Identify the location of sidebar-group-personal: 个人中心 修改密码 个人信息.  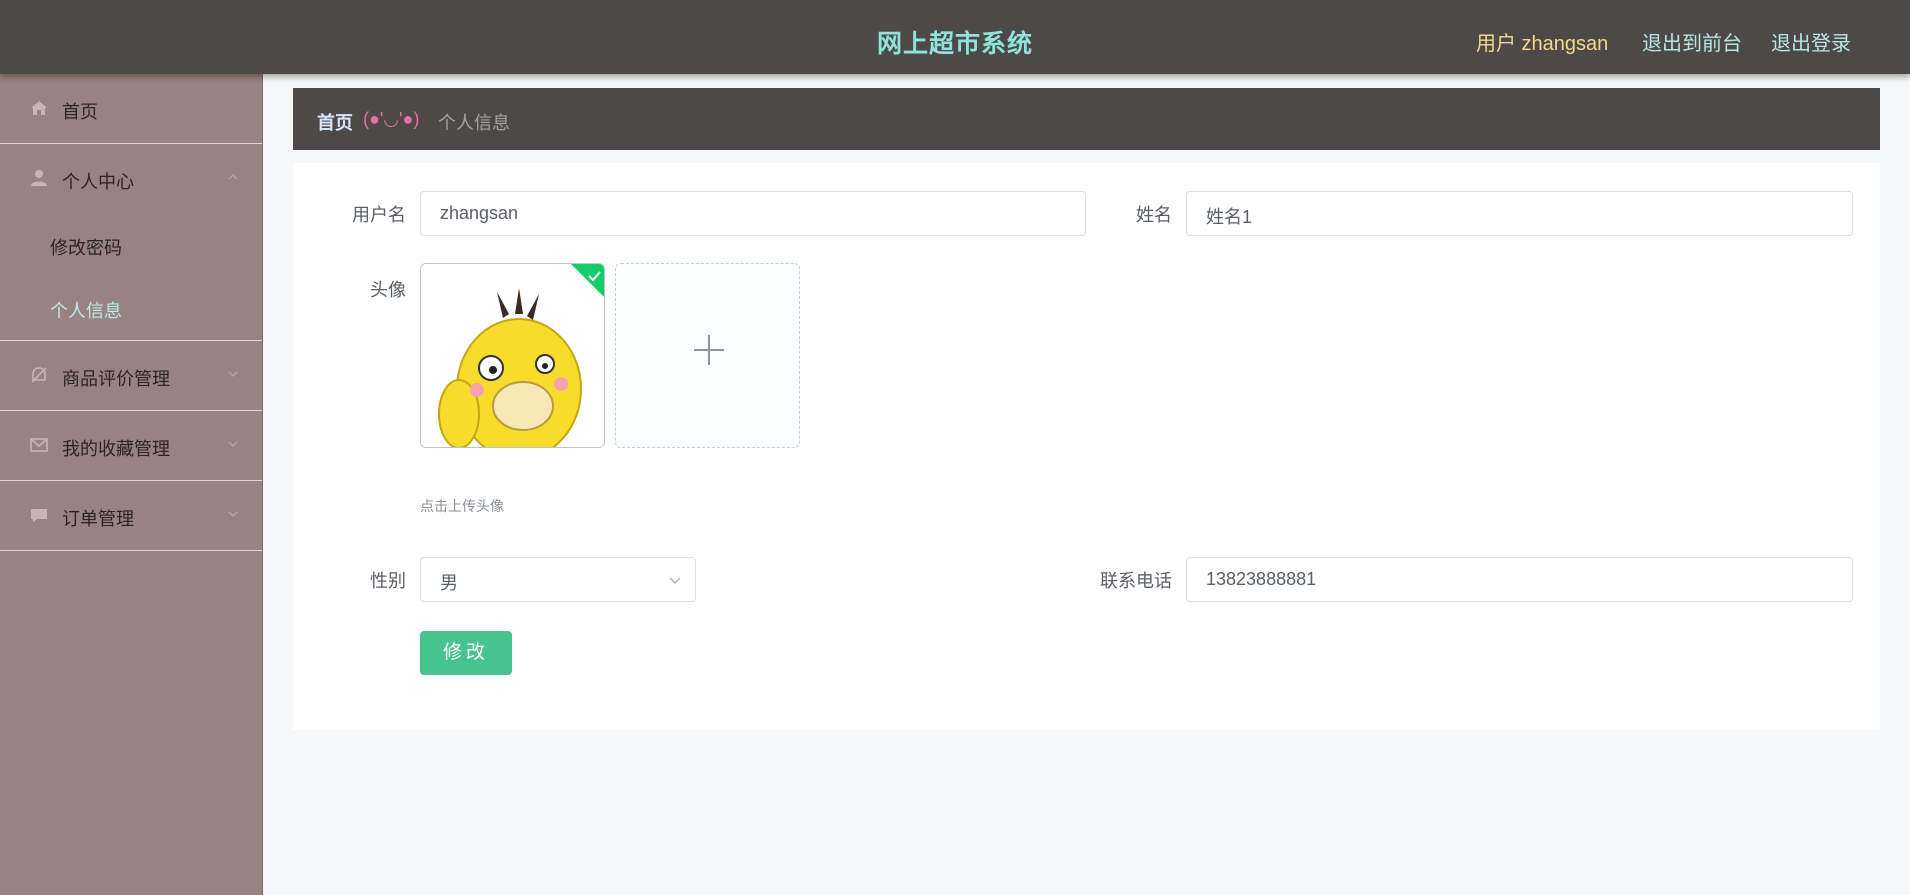
(131, 242).